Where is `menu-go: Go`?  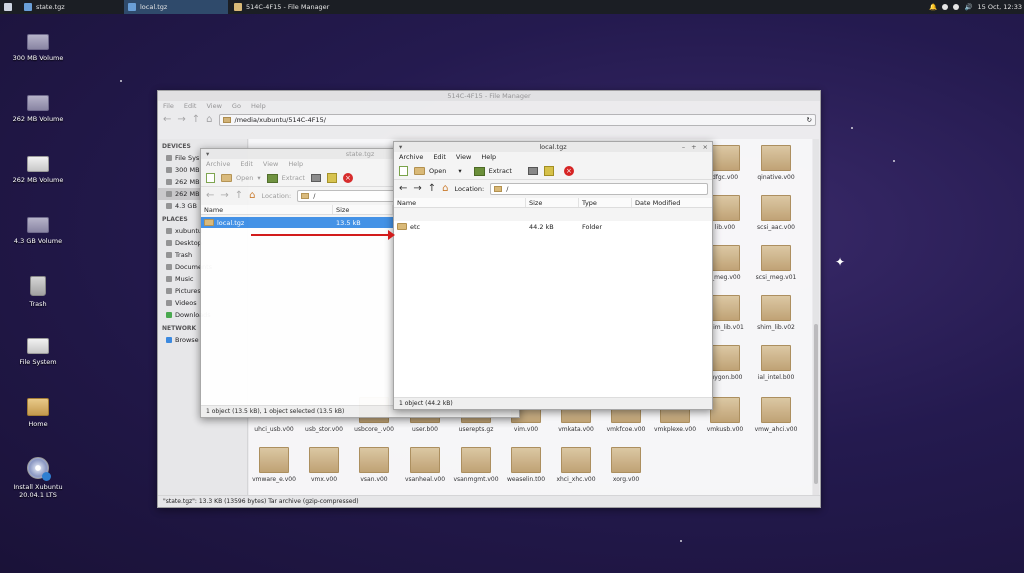
menu-go: Go is located at coordinates (236, 106).